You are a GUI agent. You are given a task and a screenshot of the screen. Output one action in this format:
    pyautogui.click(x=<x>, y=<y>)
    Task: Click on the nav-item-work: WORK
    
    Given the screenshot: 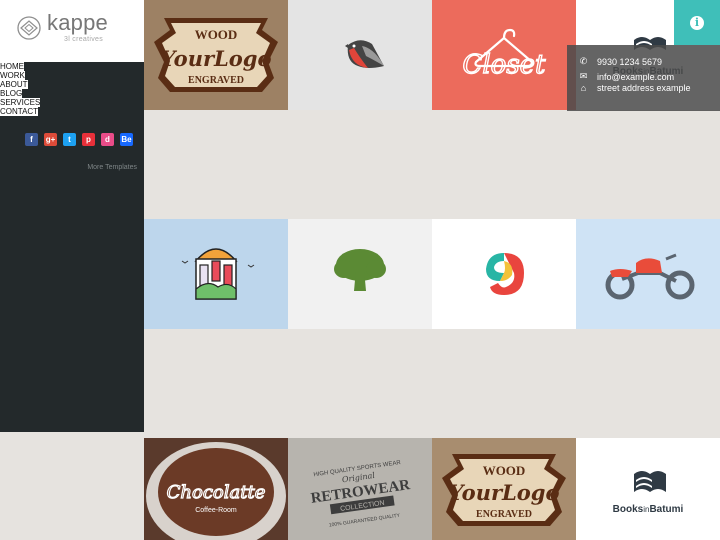 What is the action you would take?
    pyautogui.click(x=12, y=75)
    